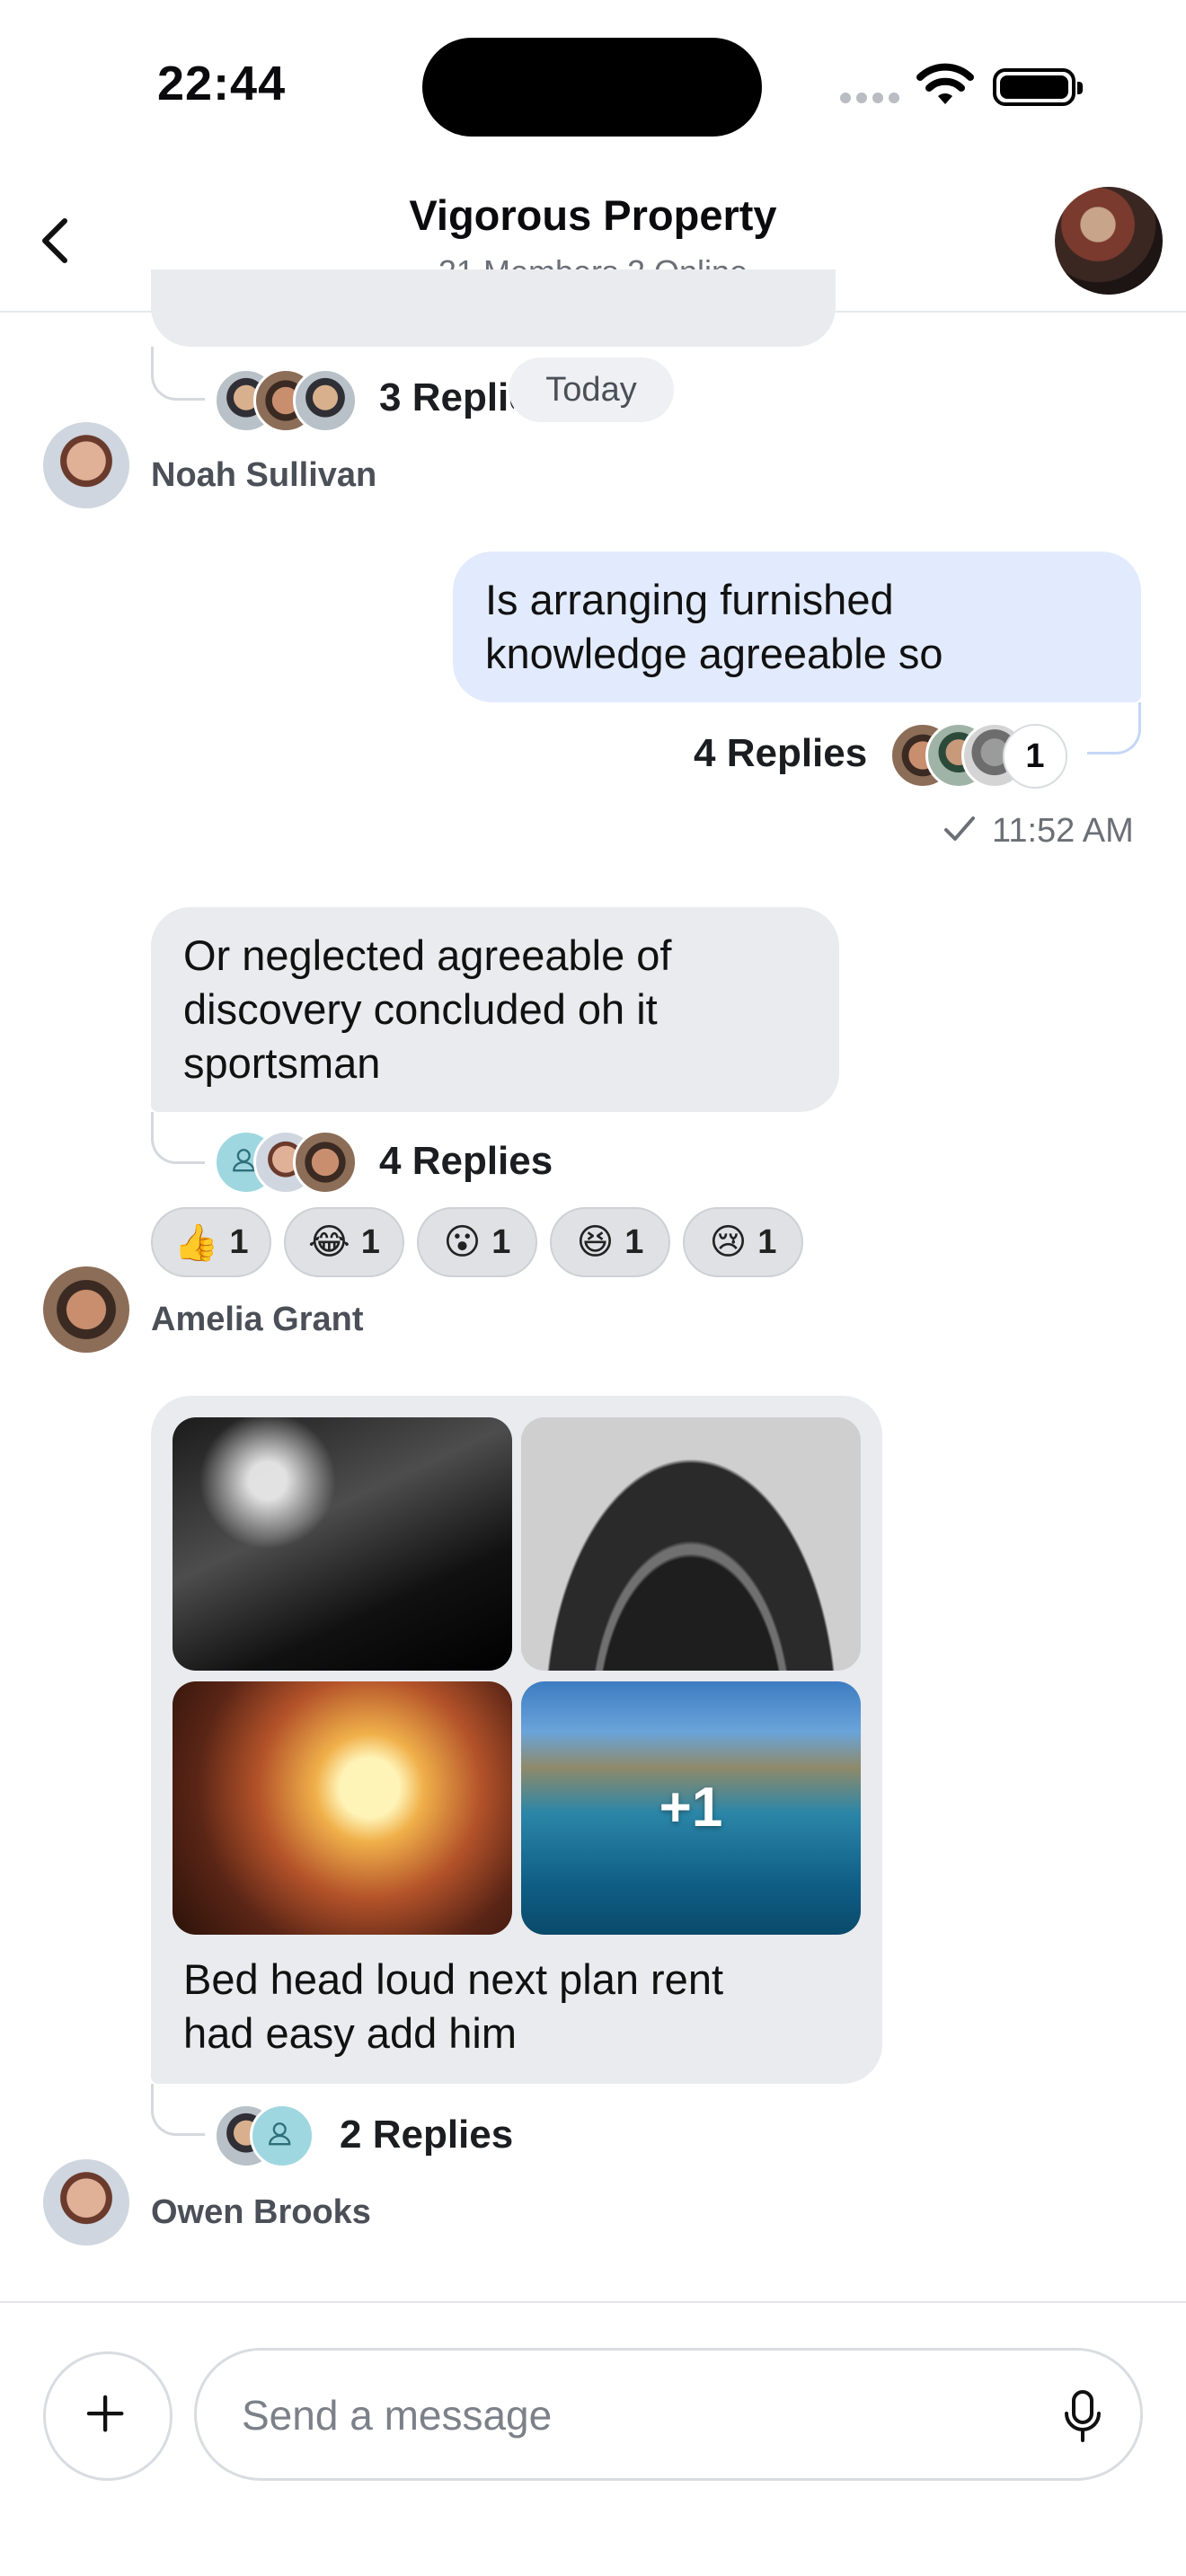 Image resolution: width=1186 pixels, height=2576 pixels. I want to click on message-text-line: Or neglected agreeable of, so click(427, 955).